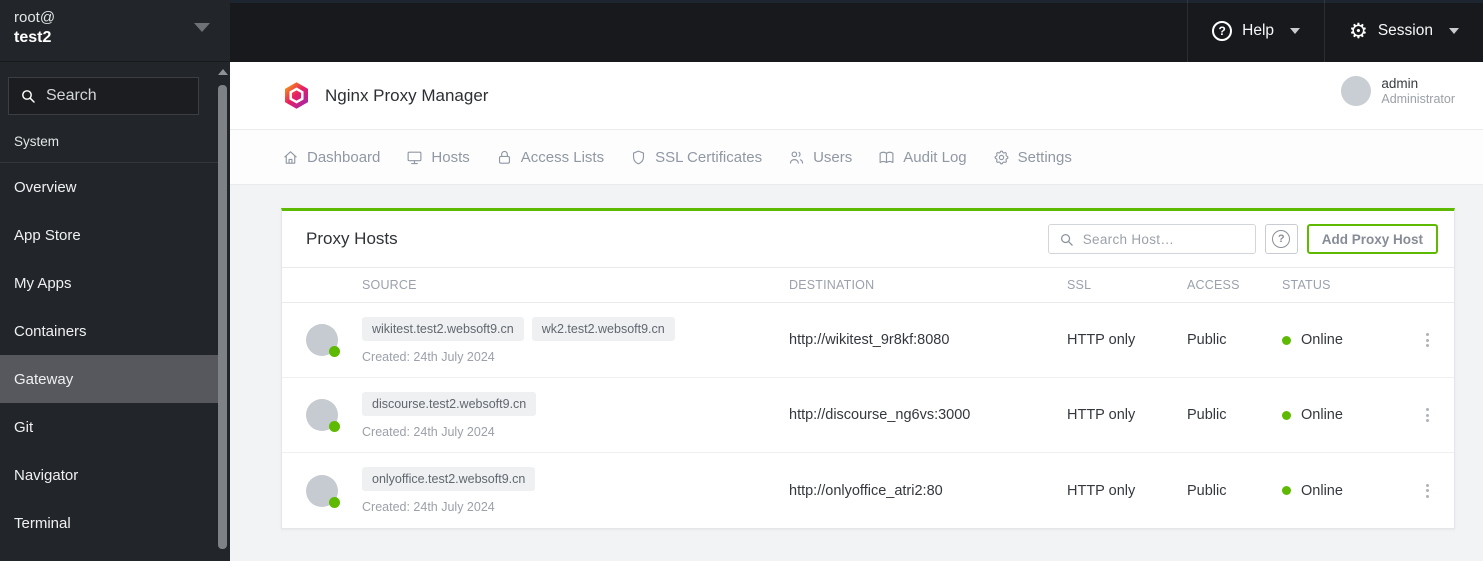 The height and width of the screenshot is (561, 1483). I want to click on tab-dashboard: Dashboard, so click(331, 157).